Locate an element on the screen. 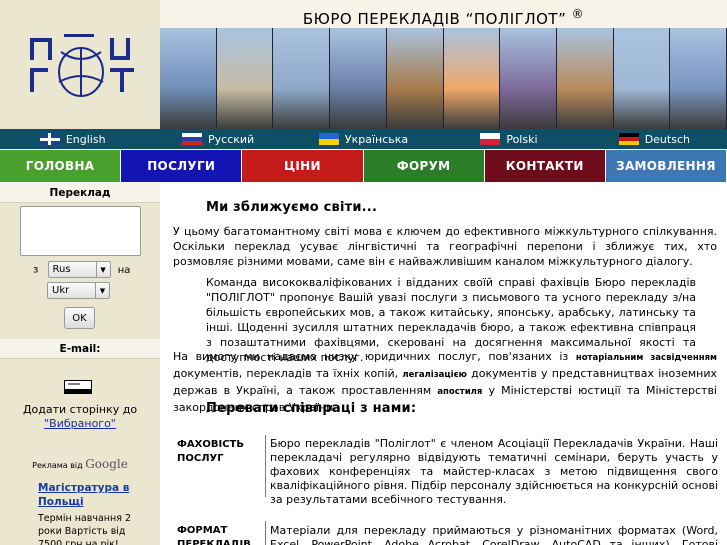 This screenshot has height=545, width=727. add-favorites-link: "Вибраного" is located at coordinates (80, 424).